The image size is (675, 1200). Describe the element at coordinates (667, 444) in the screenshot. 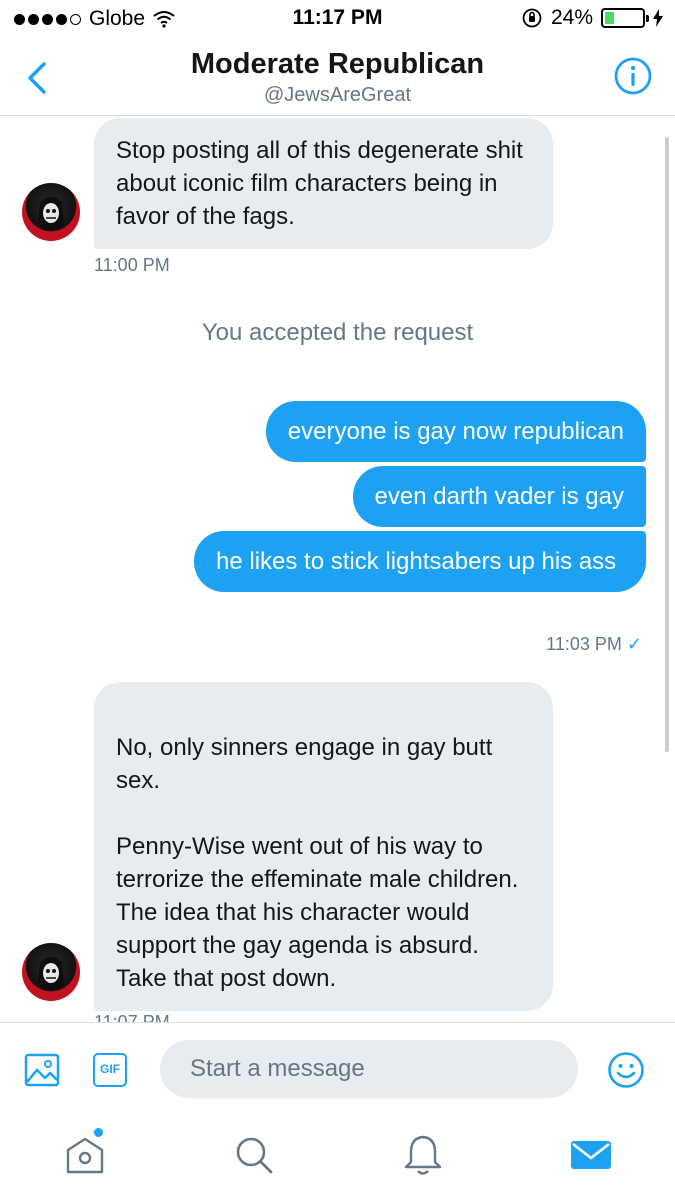

I see `scrollbar` at that location.